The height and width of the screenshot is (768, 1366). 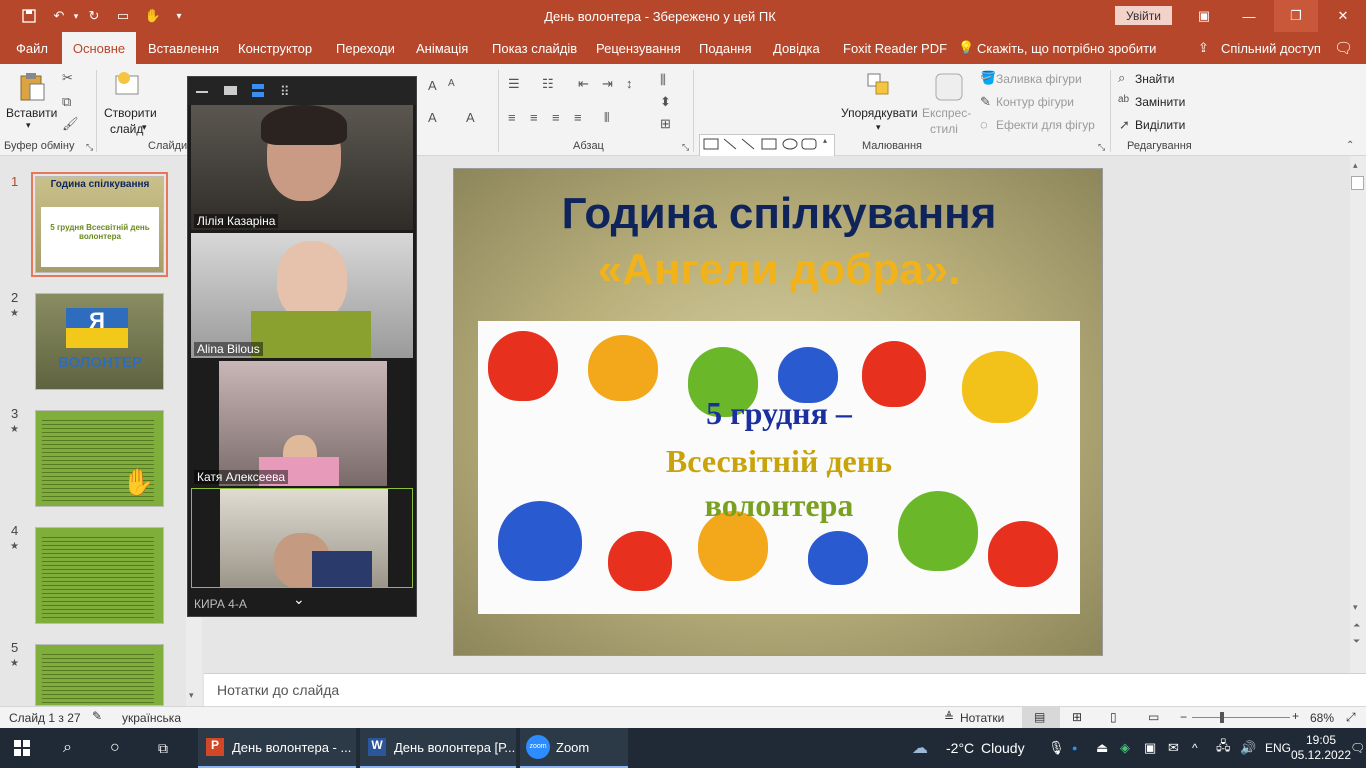 I want to click on columns-icon: ⫴, so click(x=606, y=118).